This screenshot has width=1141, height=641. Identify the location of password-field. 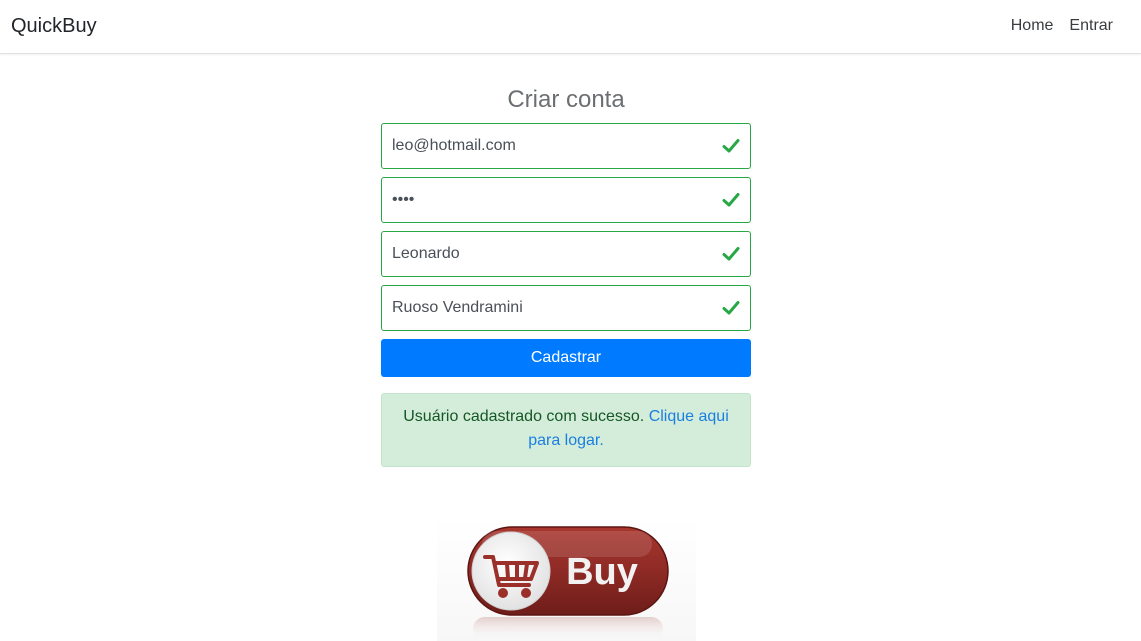
(566, 200).